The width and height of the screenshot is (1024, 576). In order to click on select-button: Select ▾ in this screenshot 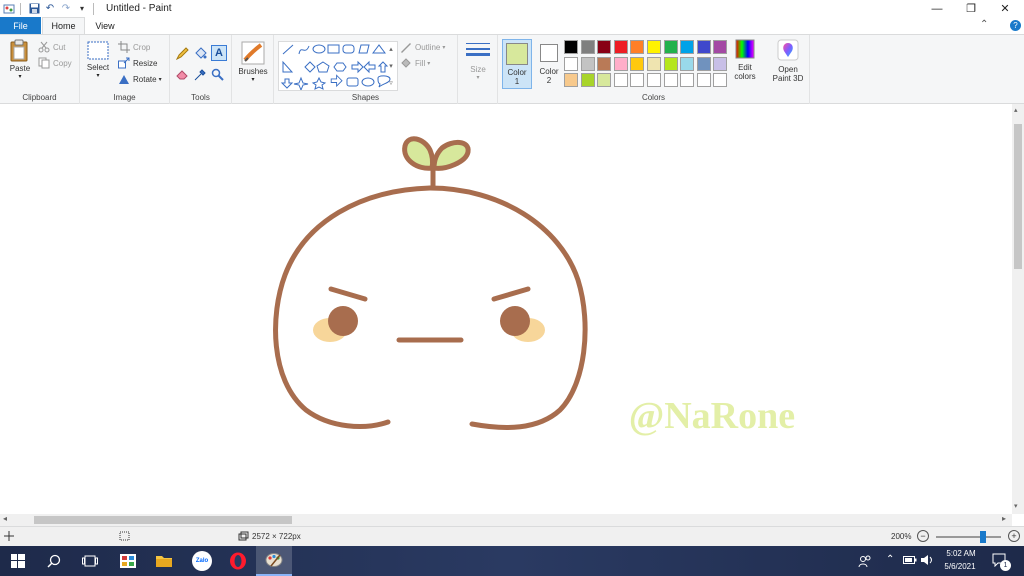, I will do `click(98, 64)`.